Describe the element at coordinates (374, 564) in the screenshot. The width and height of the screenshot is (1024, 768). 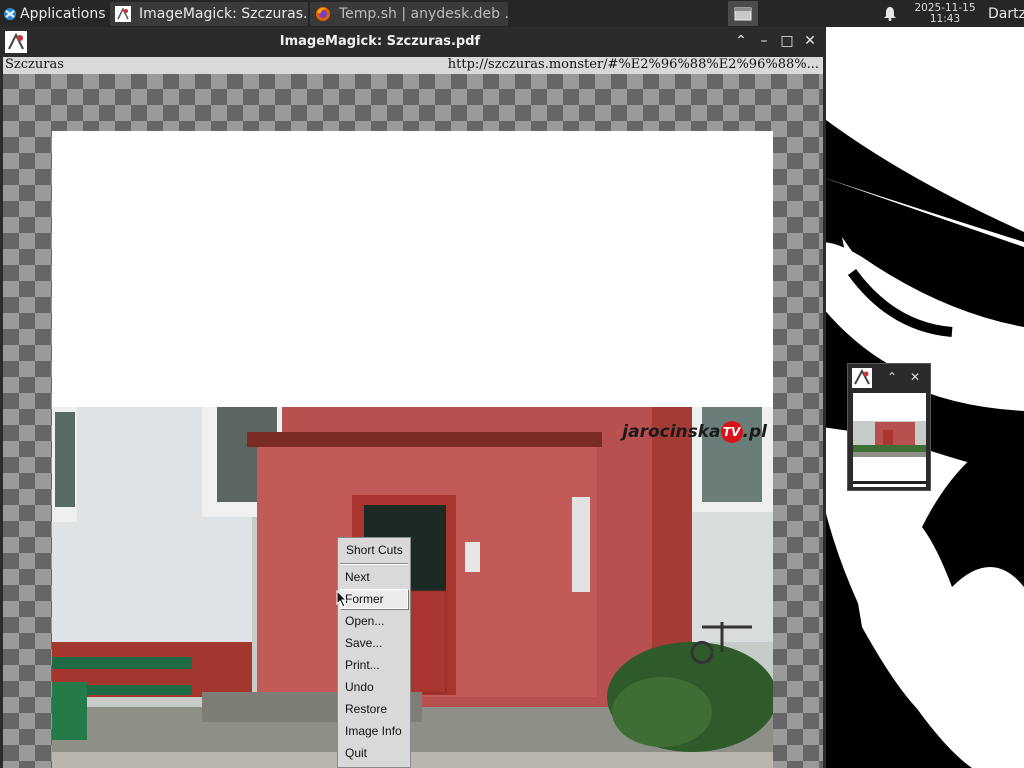
I see `menu-separator` at that location.